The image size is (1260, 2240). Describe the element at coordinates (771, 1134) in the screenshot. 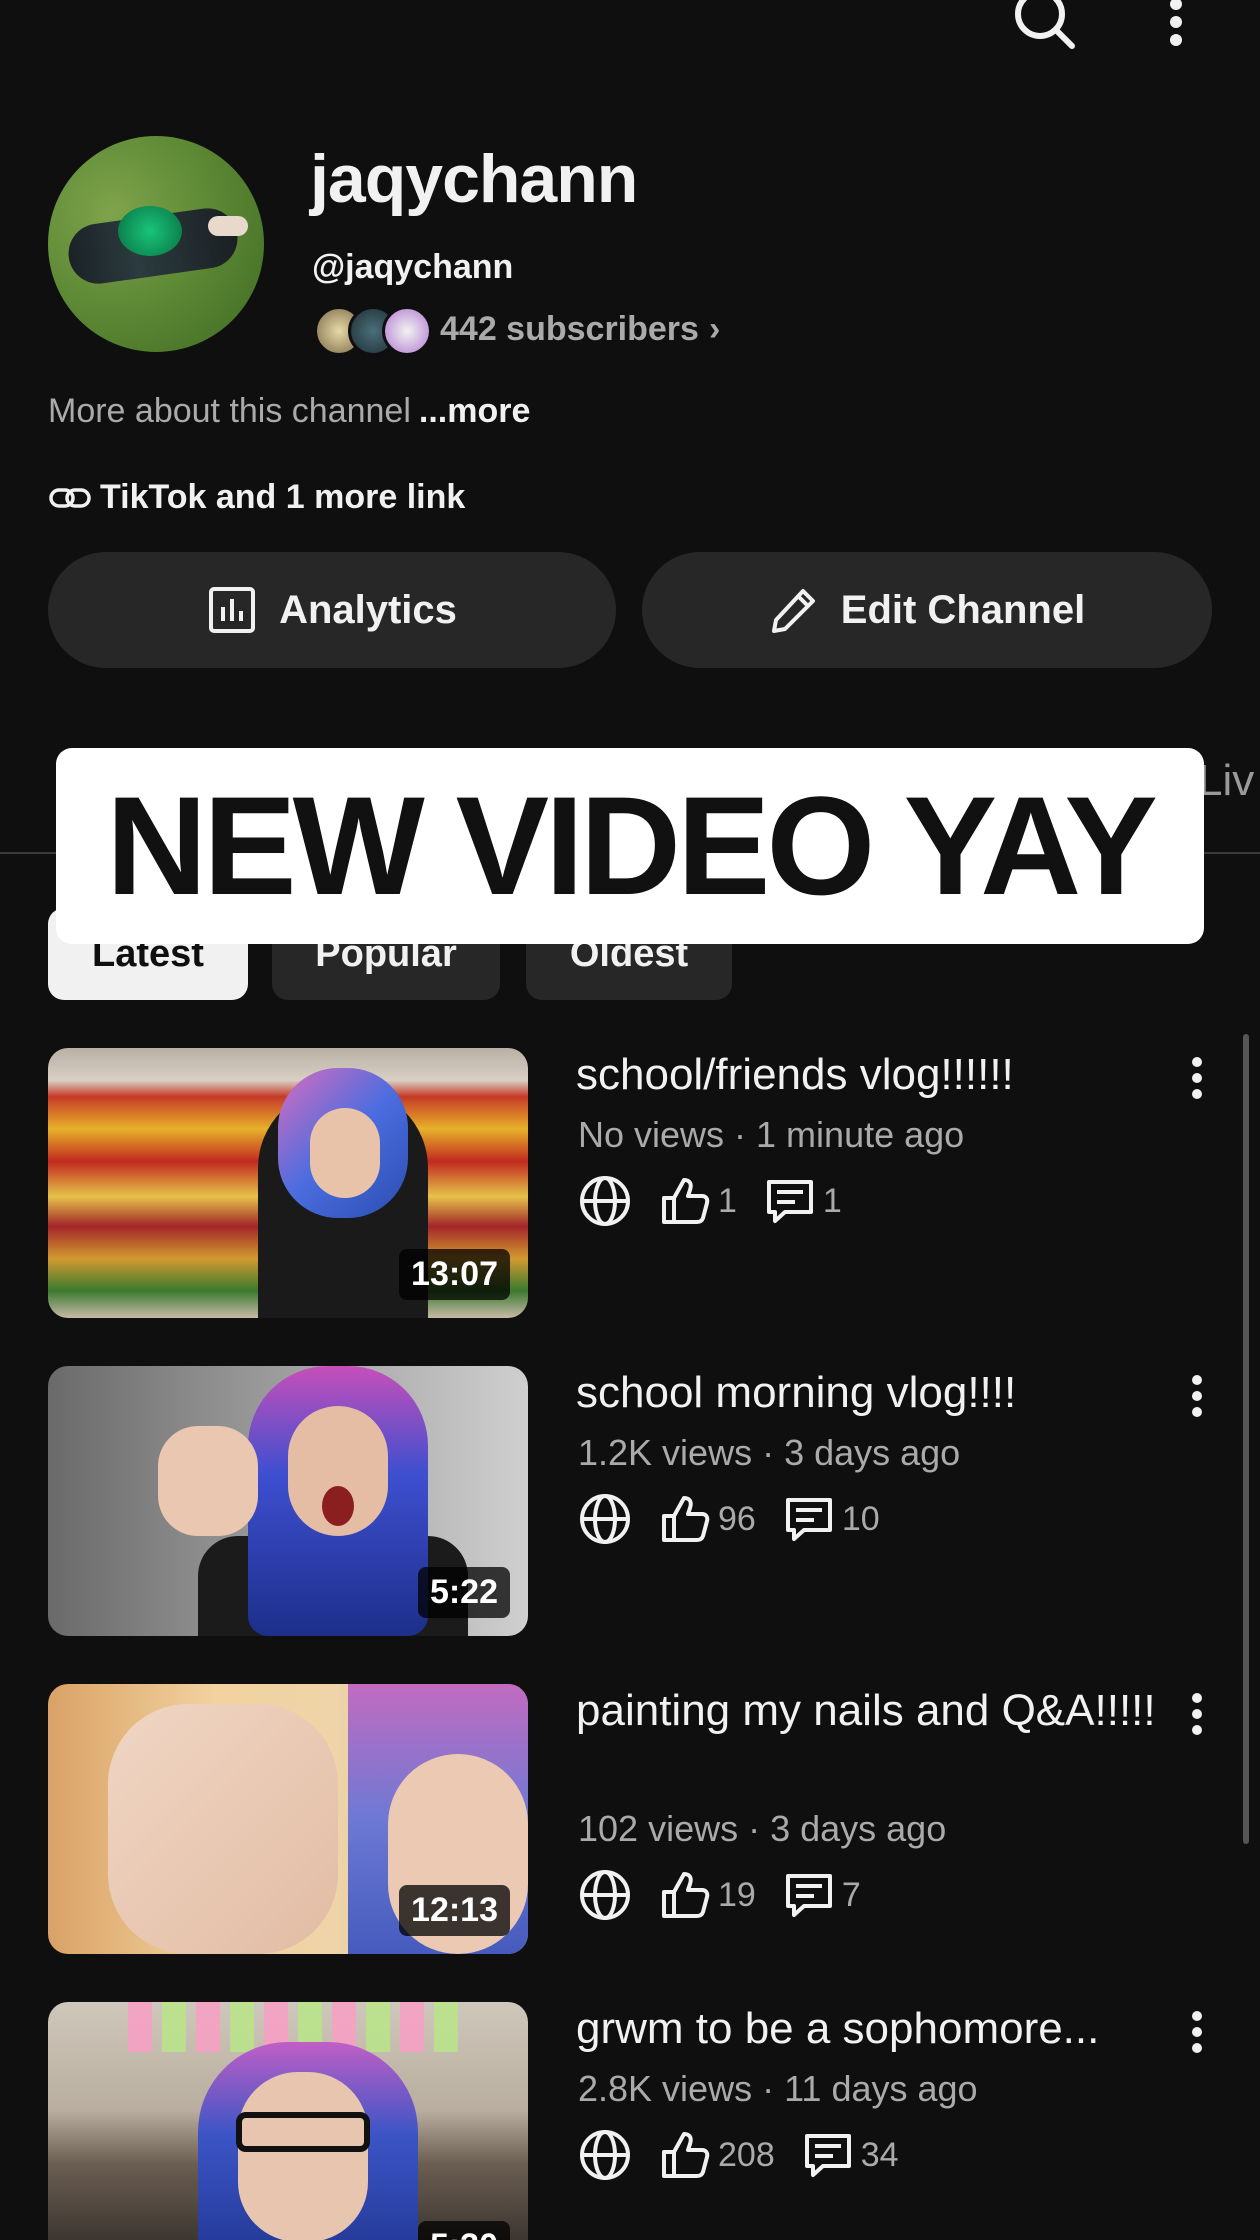

I see `video-meta: No views · 1 minute ago` at that location.